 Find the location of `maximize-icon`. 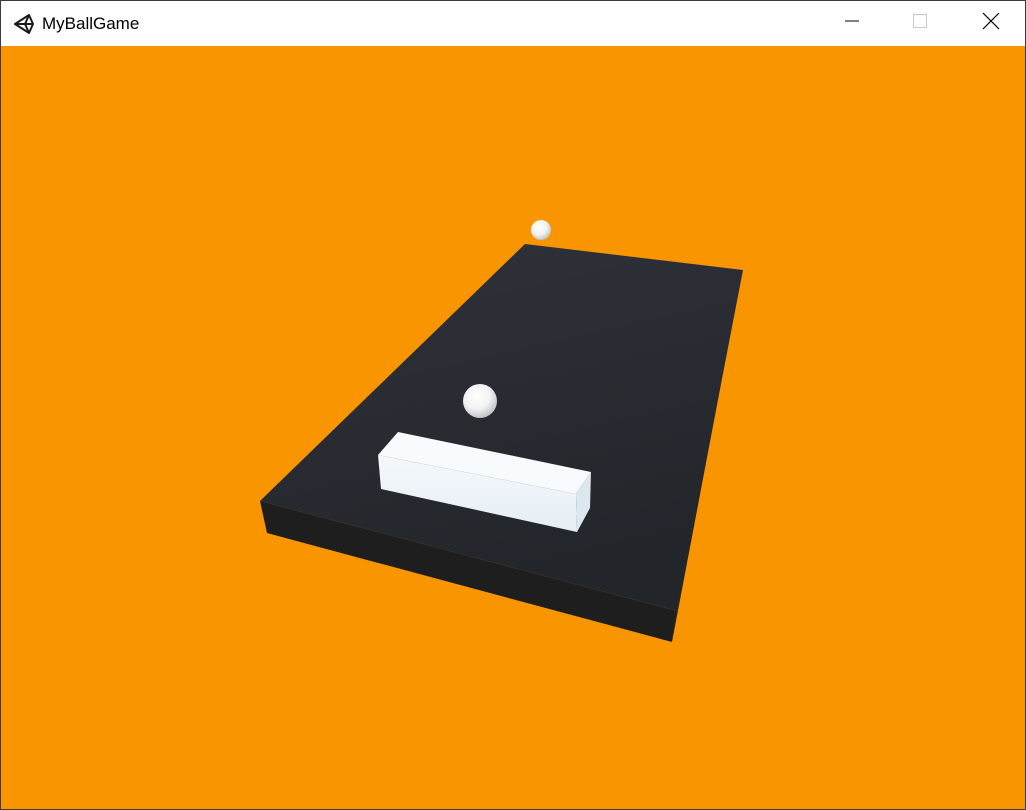

maximize-icon is located at coordinates (920, 23).